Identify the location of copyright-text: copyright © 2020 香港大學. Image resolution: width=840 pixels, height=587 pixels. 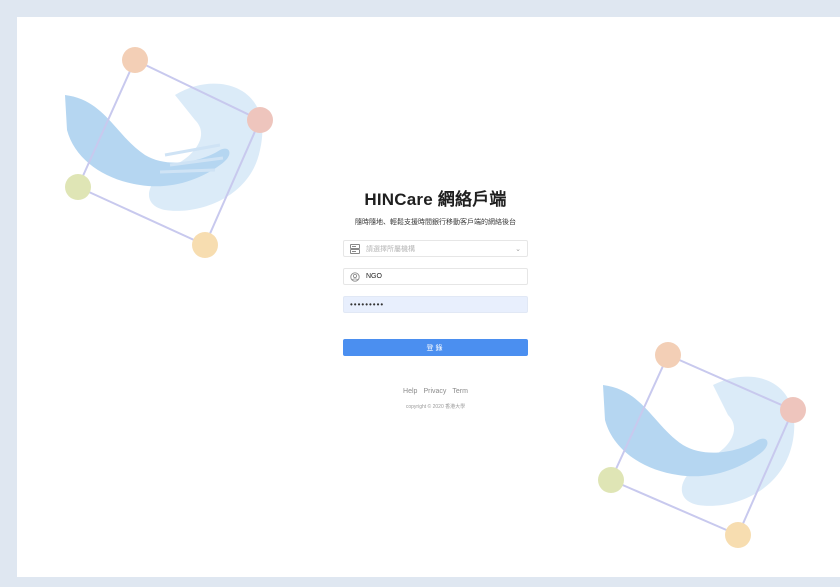
(435, 407).